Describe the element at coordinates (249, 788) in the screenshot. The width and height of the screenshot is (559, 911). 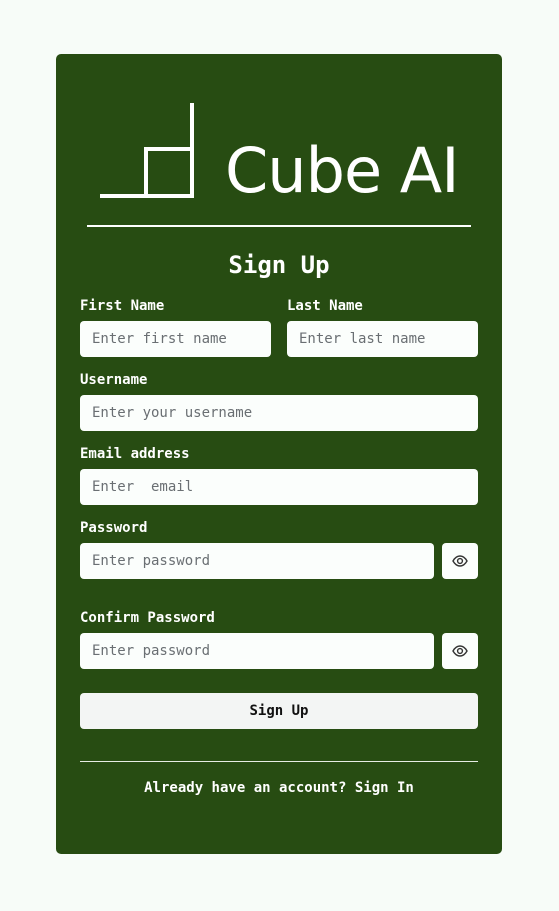
I see `sign-in-prompt-text: Already have an account?` at that location.